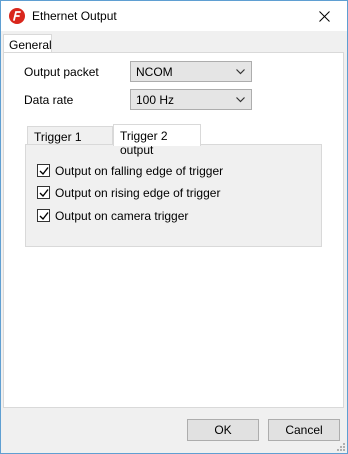  What do you see at coordinates (155, 100) in the screenshot?
I see `data-rate-value: 100 Hz` at bounding box center [155, 100].